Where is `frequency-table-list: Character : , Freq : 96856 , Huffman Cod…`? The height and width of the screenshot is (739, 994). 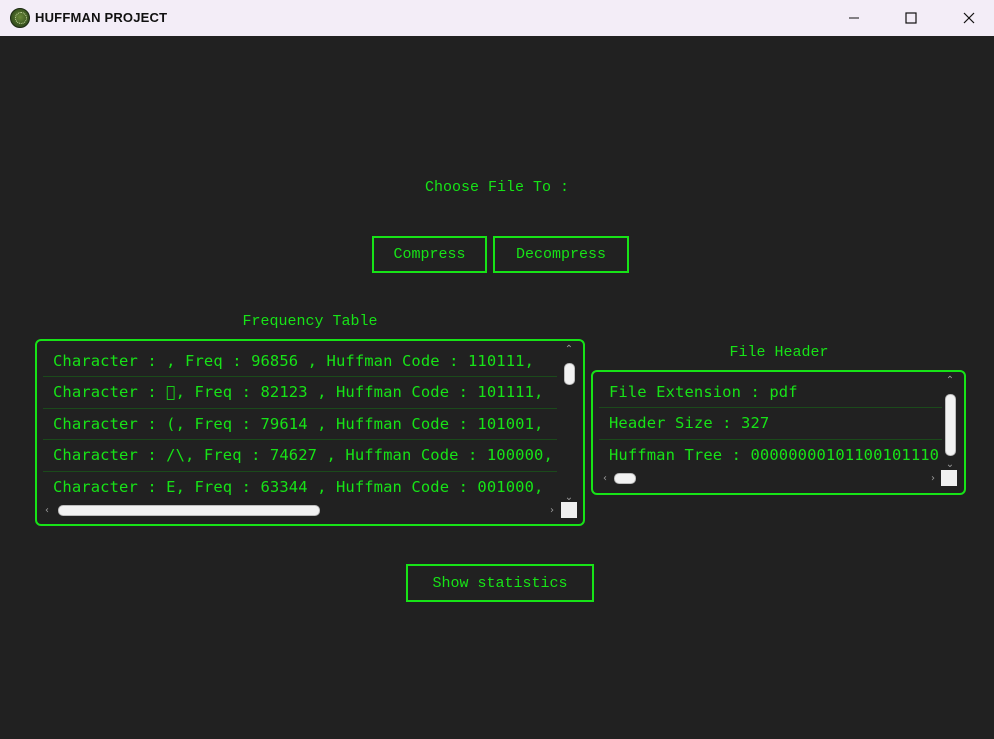
frequency-table-list: Character : , Freq : 96856 , Huffman Cod… is located at coordinates (310, 432).